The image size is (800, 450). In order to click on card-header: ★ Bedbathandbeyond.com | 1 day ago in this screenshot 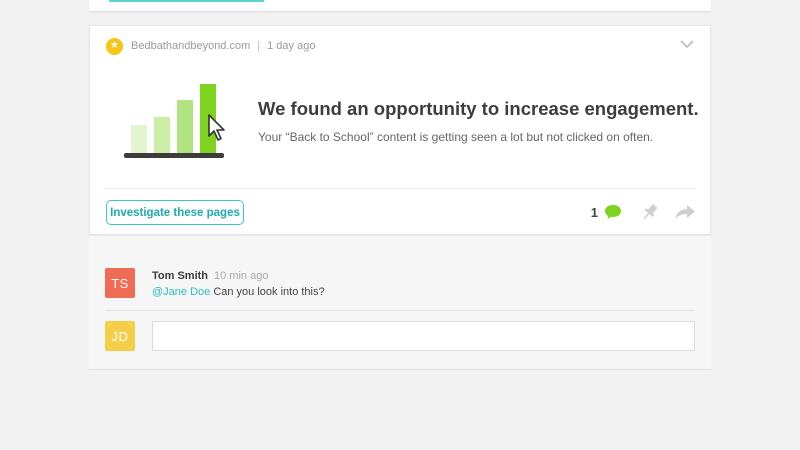, I will do `click(210, 46)`.